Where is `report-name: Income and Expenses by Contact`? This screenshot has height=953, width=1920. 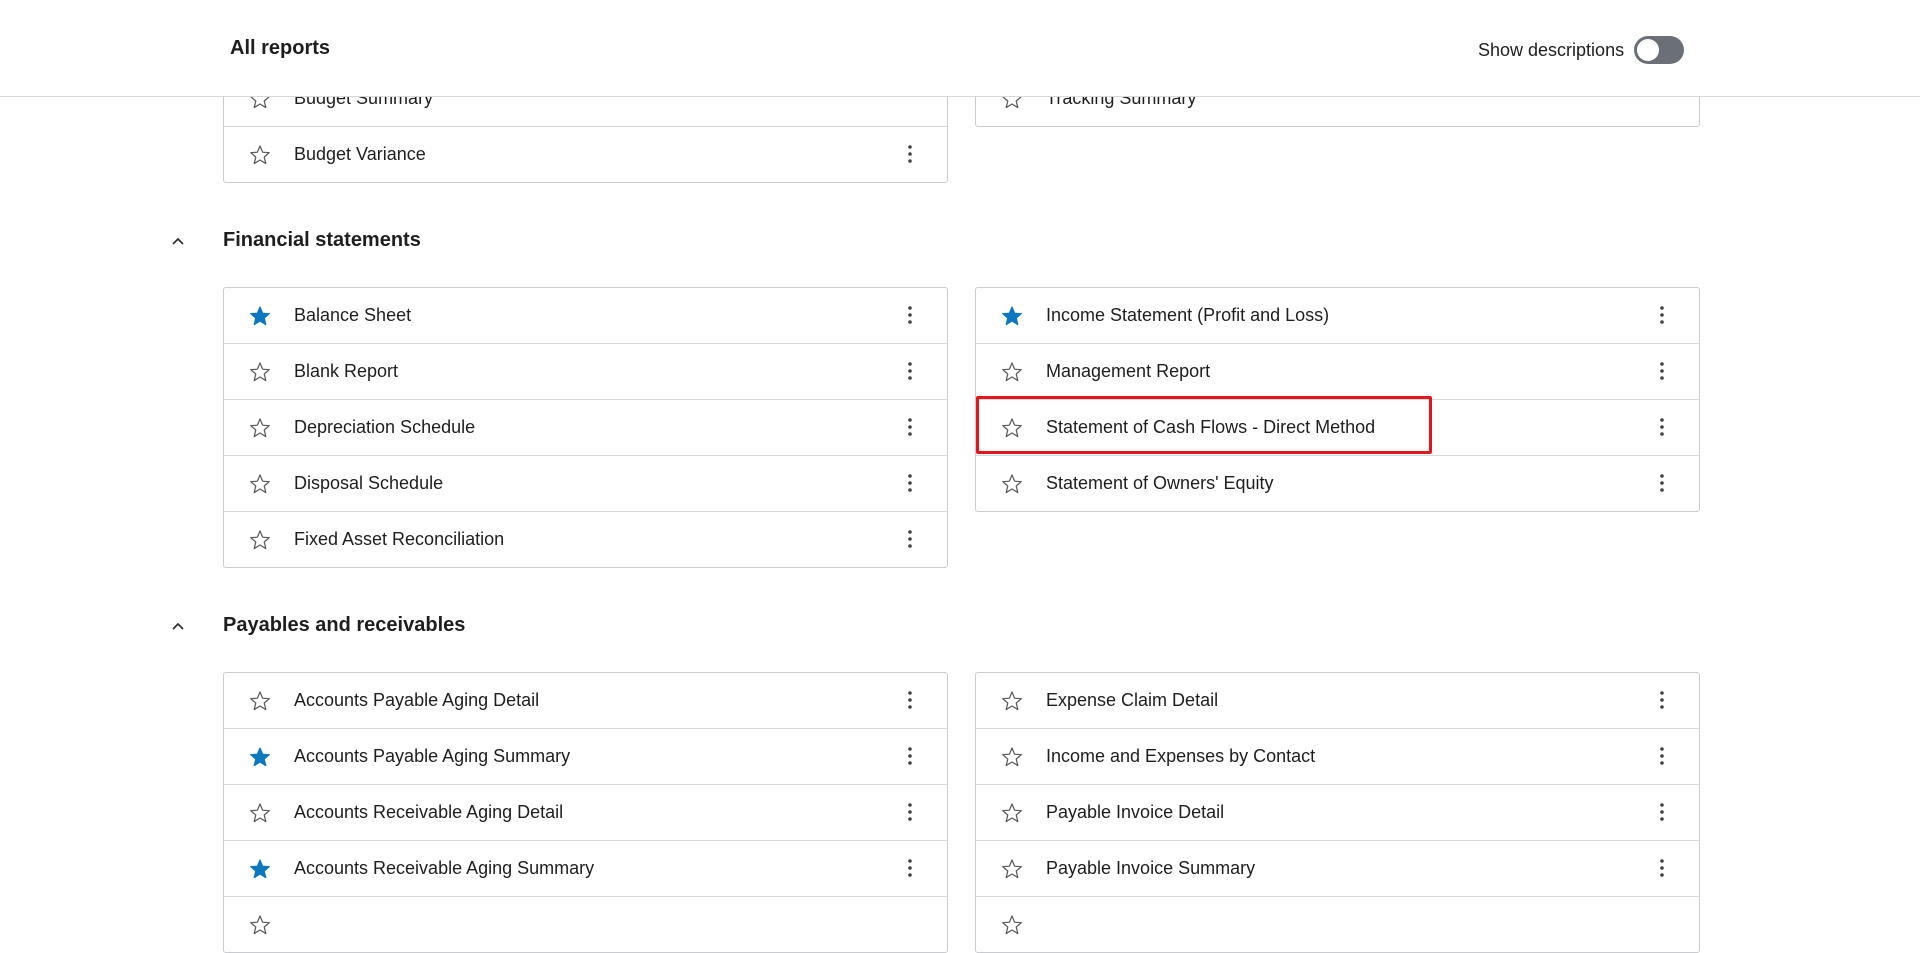 report-name: Income and Expenses by Contact is located at coordinates (1180, 756).